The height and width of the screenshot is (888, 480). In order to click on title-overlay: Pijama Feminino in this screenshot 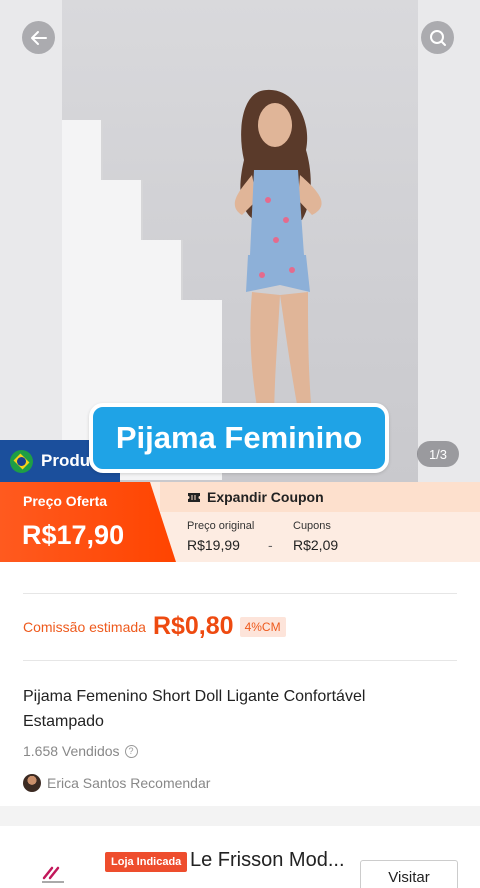, I will do `click(239, 438)`.